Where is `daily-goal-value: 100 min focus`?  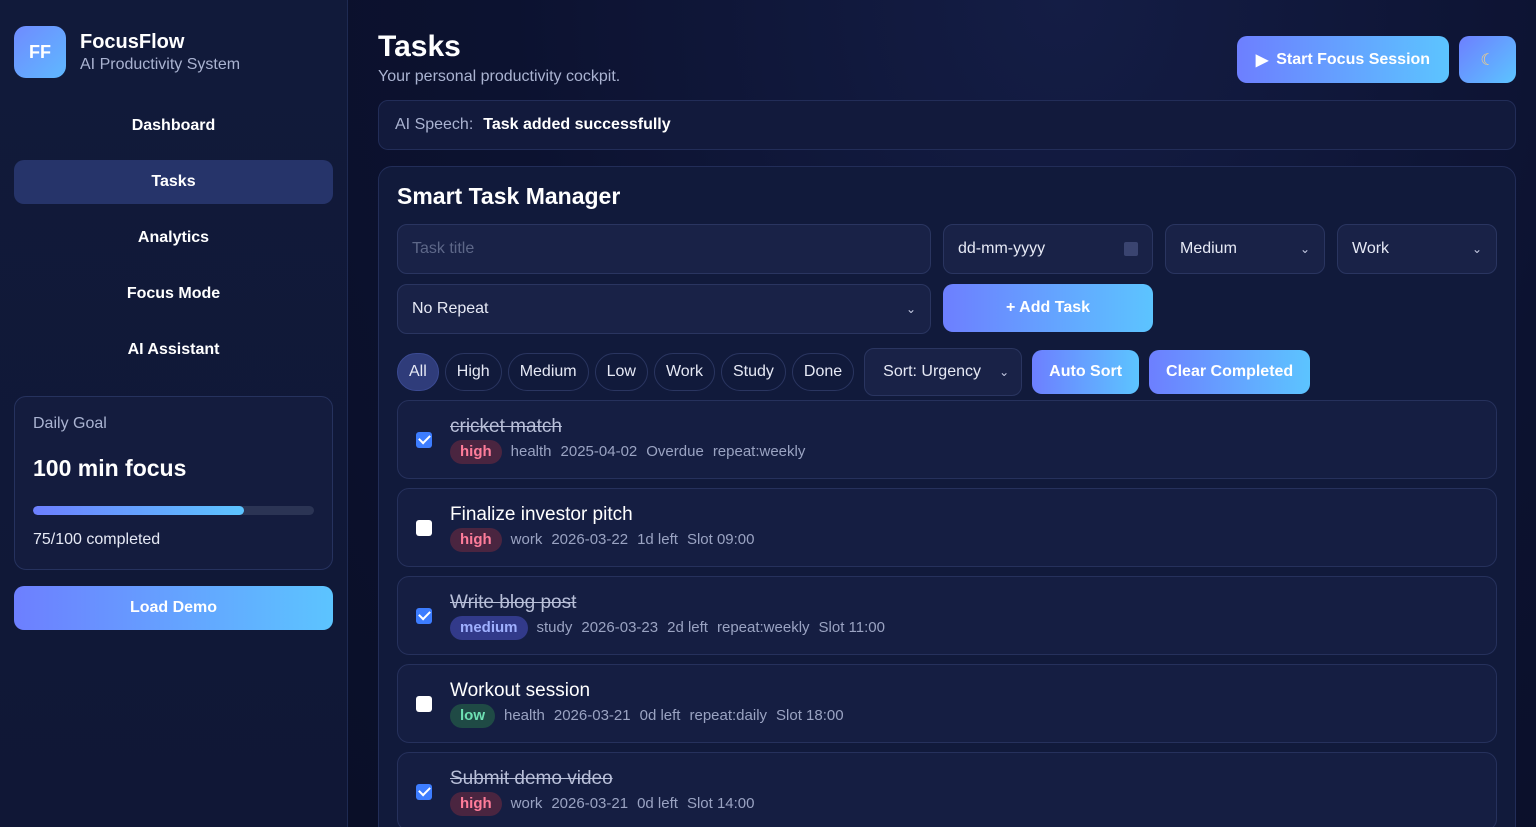
daily-goal-value: 100 min focus is located at coordinates (110, 468).